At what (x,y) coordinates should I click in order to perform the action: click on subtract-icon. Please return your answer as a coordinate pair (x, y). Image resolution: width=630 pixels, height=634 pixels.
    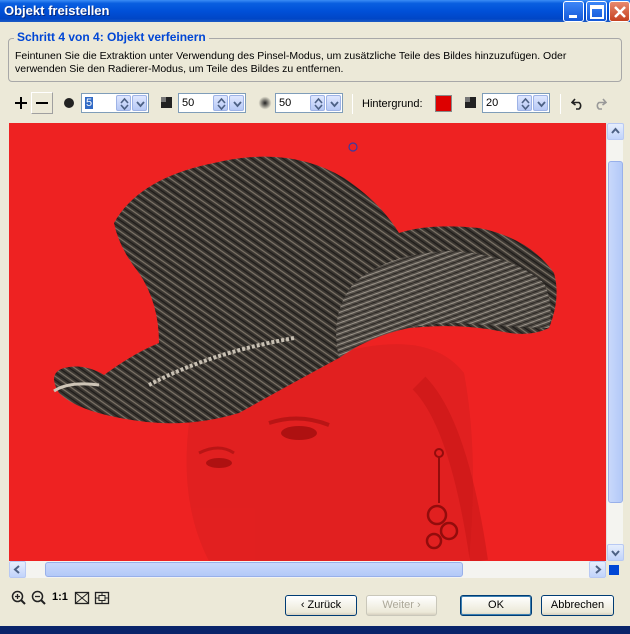
    Looking at the image, I should click on (42, 103).